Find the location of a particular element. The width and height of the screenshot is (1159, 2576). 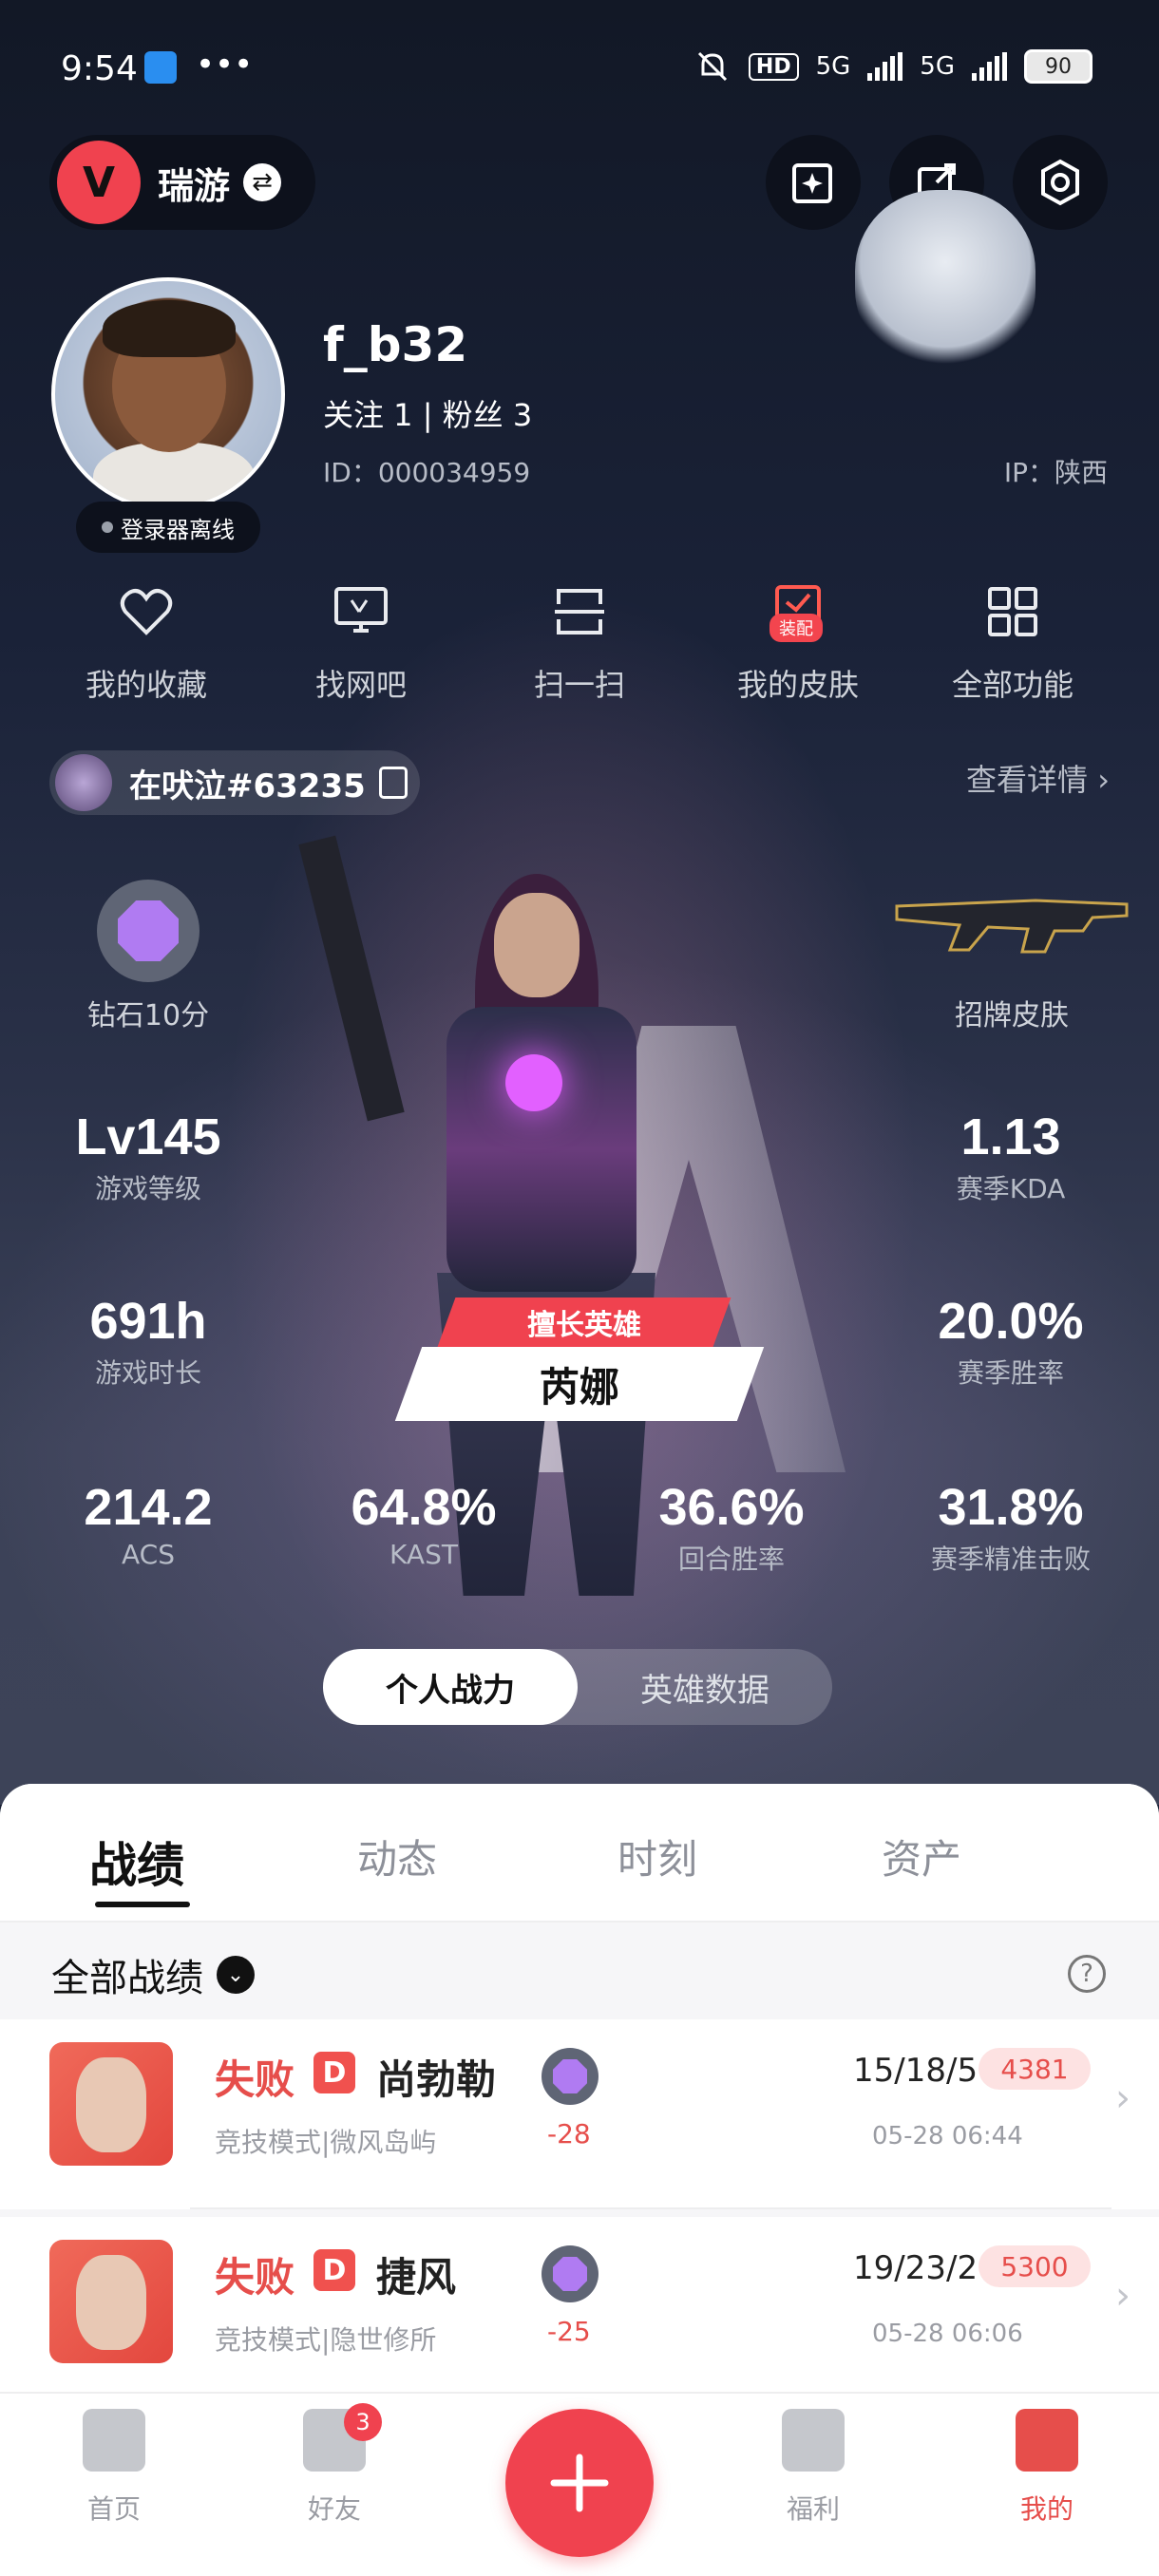

copy-icon is located at coordinates (393, 783).